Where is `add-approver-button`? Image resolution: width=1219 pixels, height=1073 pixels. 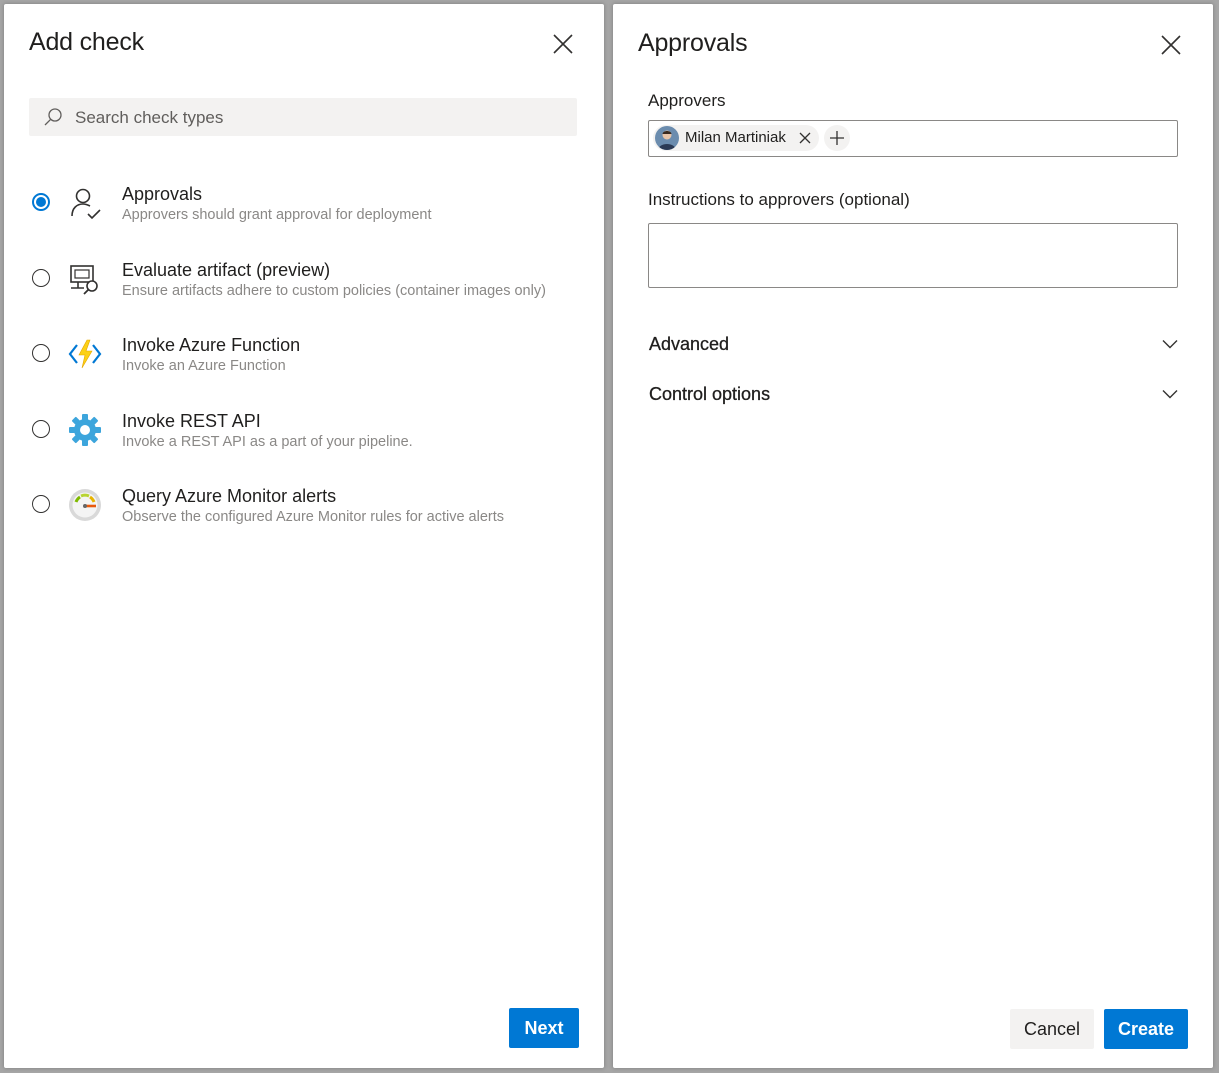 add-approver-button is located at coordinates (837, 138).